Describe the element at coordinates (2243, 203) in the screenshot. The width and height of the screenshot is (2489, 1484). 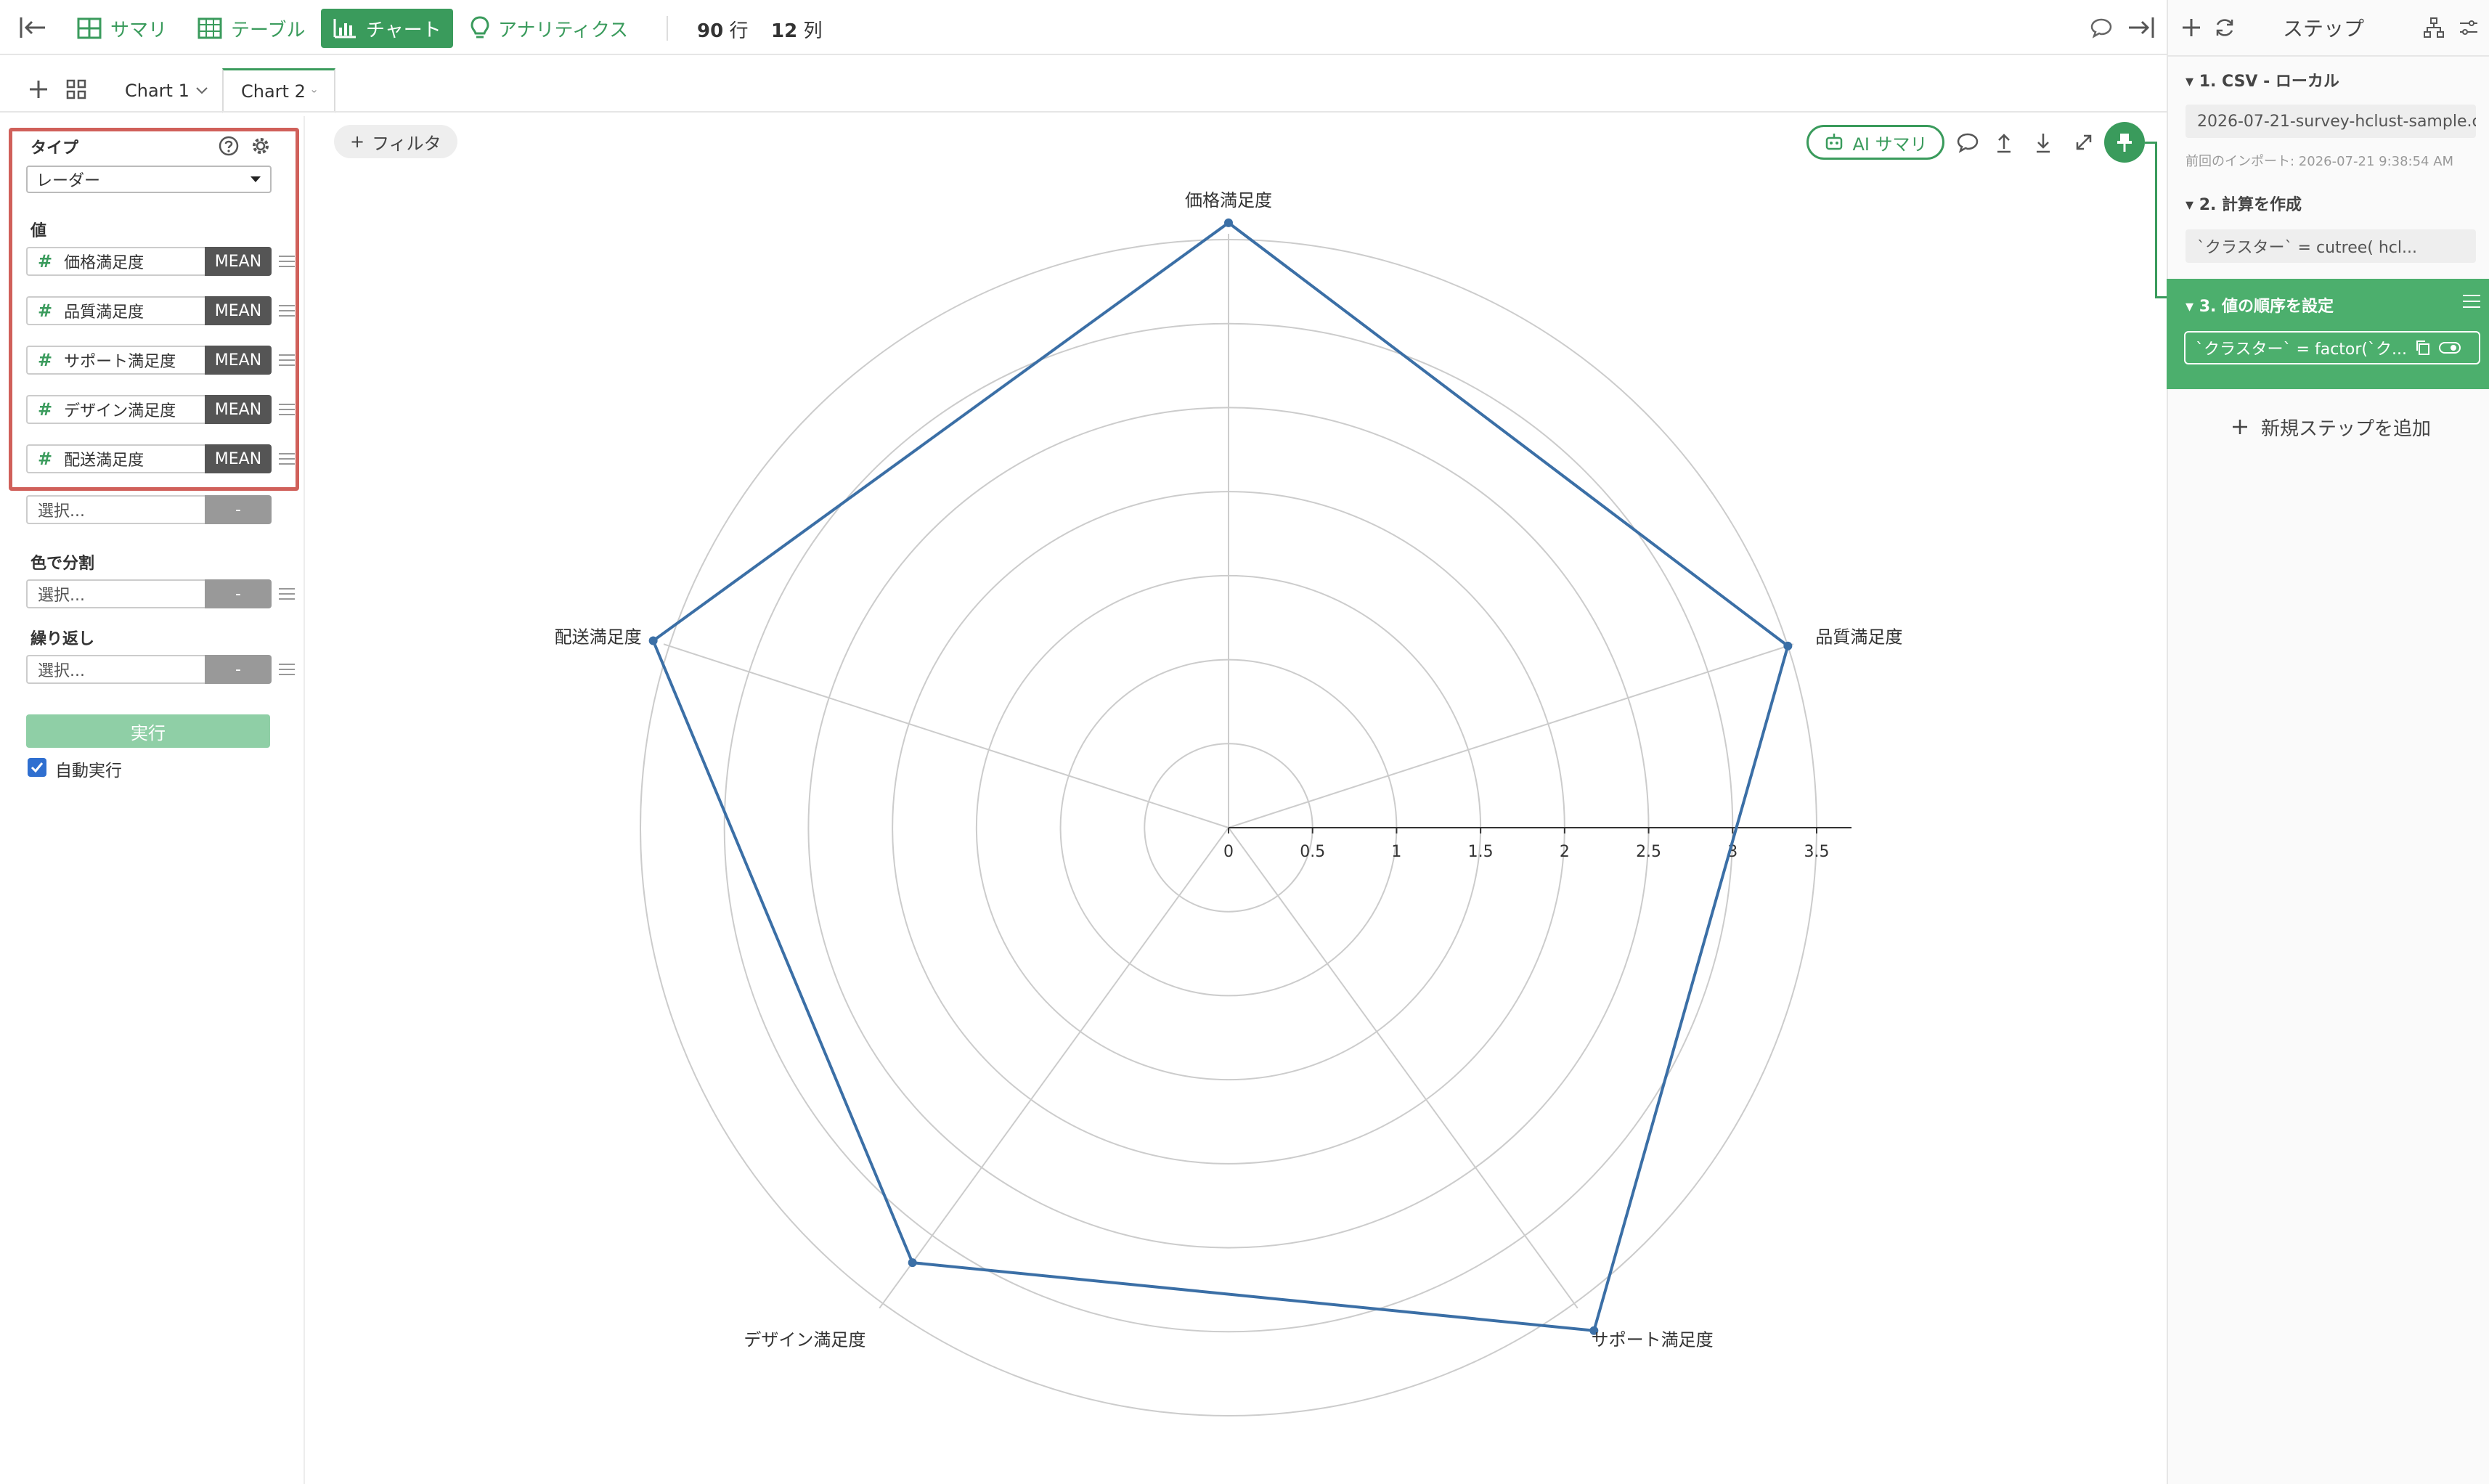
I see `step-2-title: ▾ 2. 計算を作成` at that location.